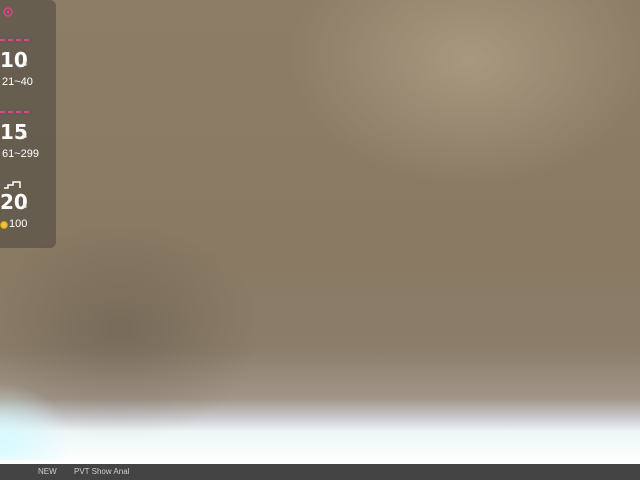 The image size is (640, 480). What do you see at coordinates (21, 154) in the screenshot?
I see `tier-range: 61~299` at bounding box center [21, 154].